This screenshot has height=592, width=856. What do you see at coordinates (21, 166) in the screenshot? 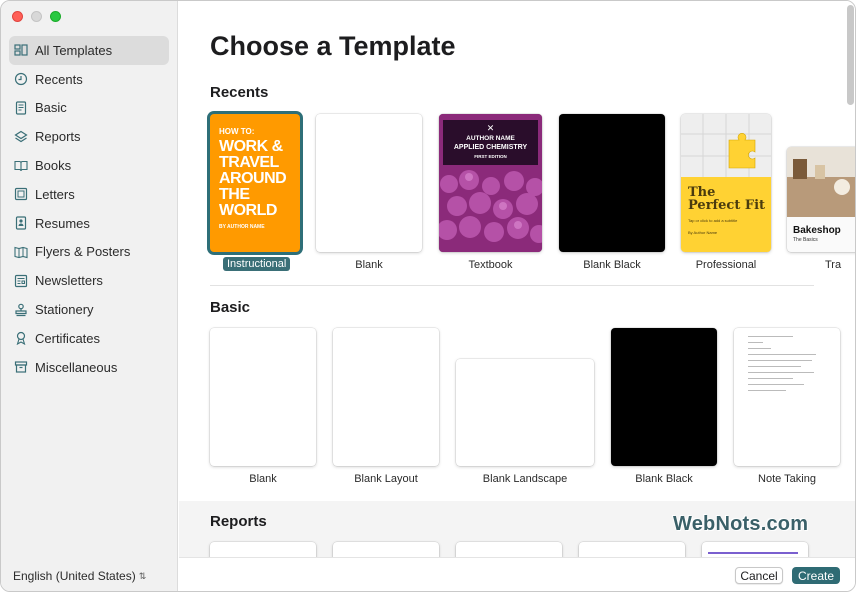
I see `book-icon` at bounding box center [21, 166].